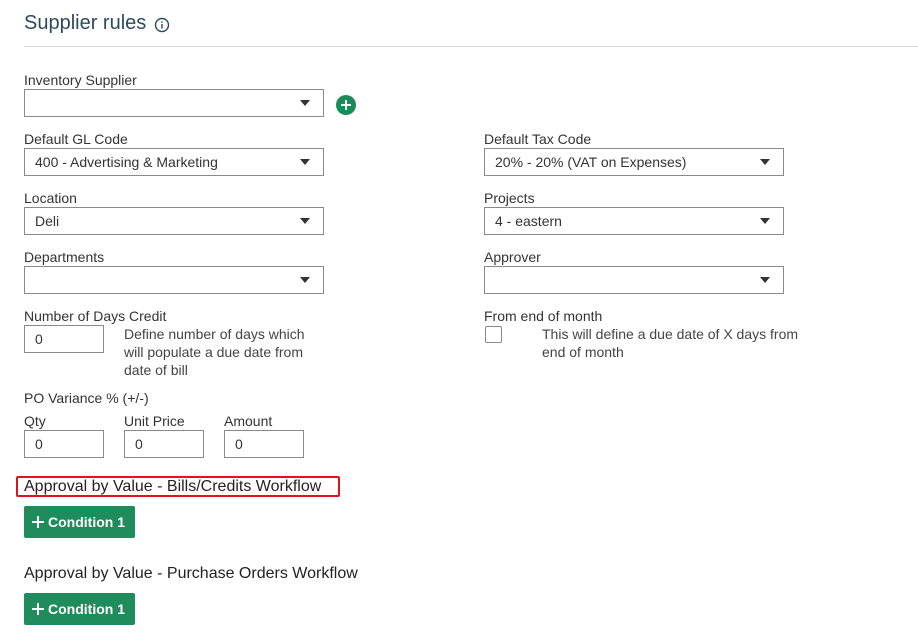  I want to click on end-of-month-label: From end of month, so click(543, 316).